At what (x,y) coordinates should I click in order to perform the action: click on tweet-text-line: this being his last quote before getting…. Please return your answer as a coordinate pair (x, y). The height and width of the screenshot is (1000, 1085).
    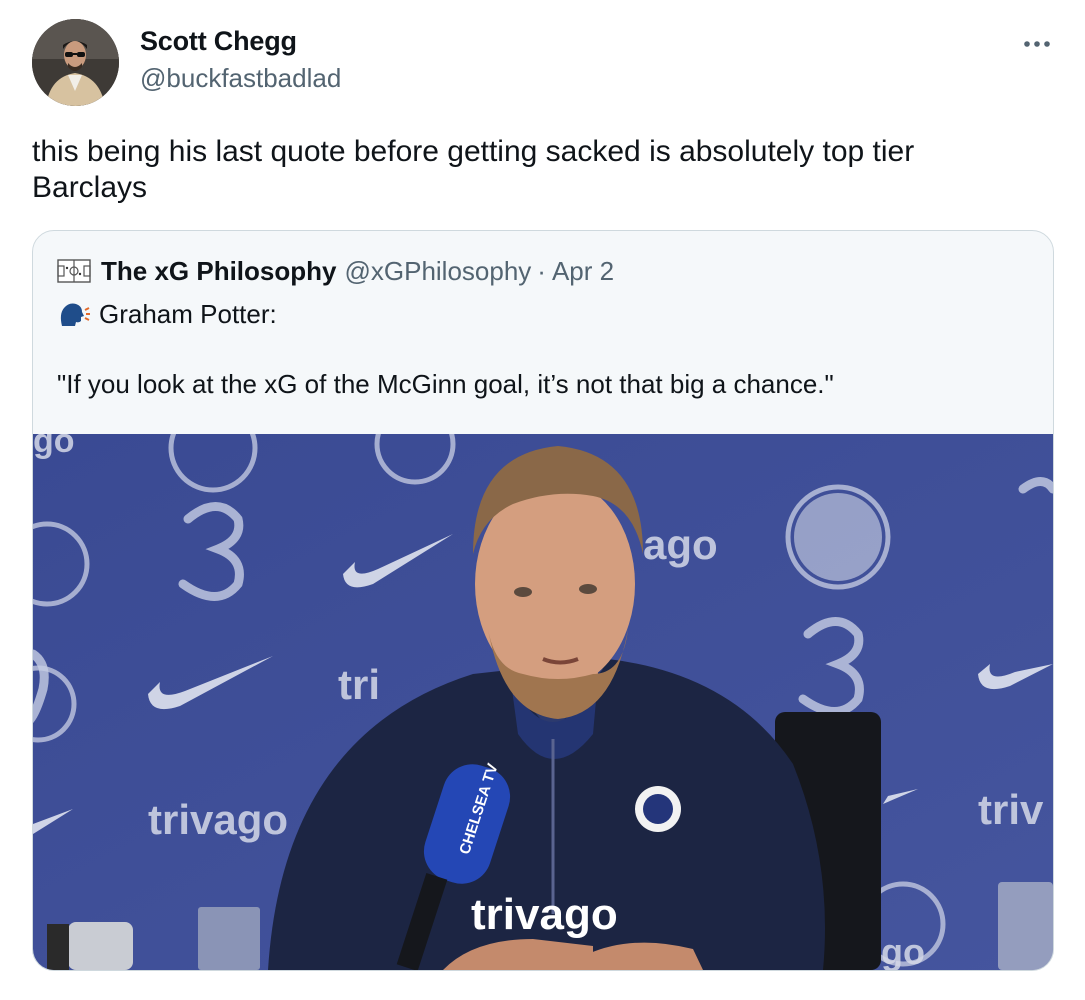
    Looking at the image, I should click on (473, 151).